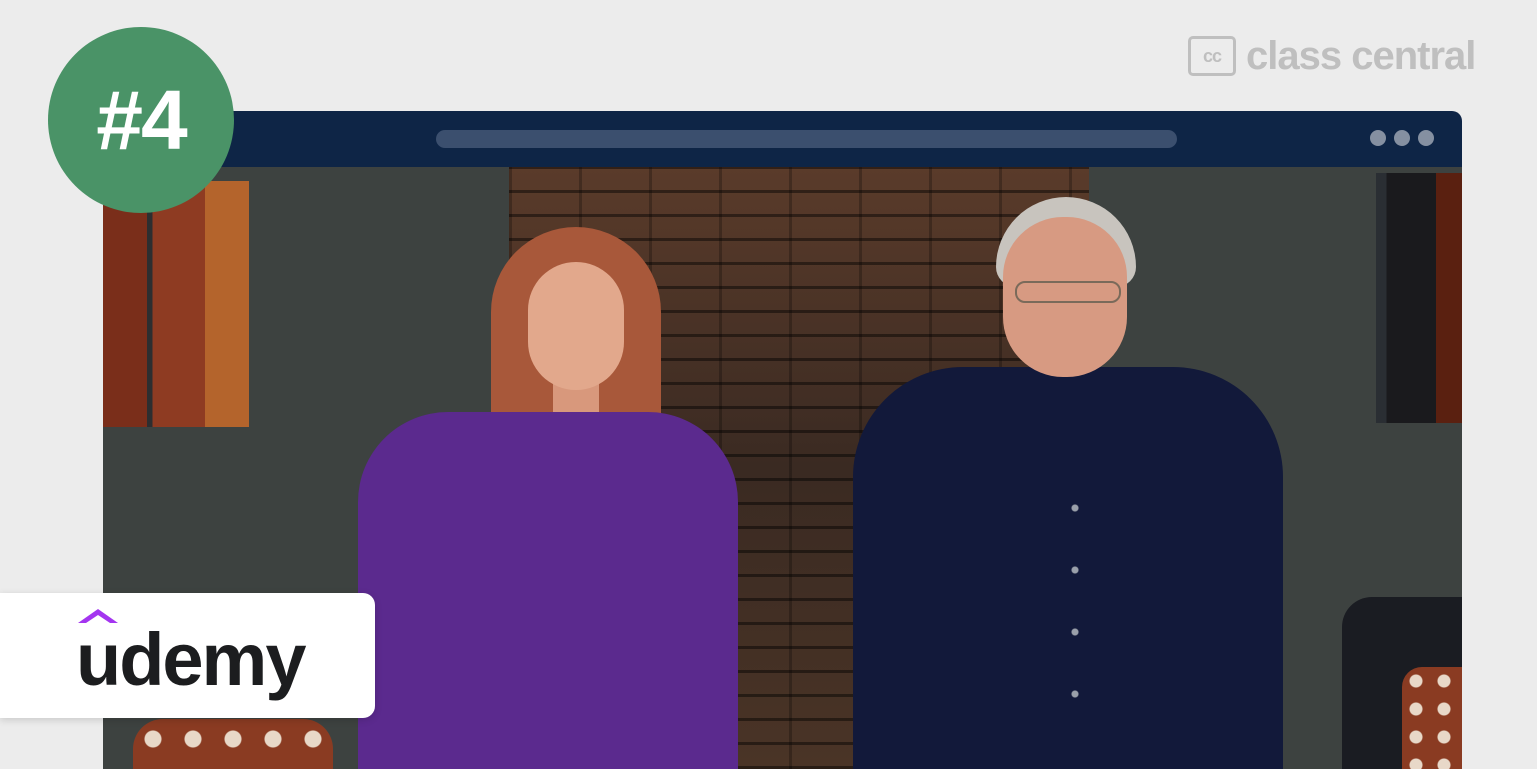  What do you see at coordinates (1419, 298) in the screenshot?
I see `wall-art-right` at bounding box center [1419, 298].